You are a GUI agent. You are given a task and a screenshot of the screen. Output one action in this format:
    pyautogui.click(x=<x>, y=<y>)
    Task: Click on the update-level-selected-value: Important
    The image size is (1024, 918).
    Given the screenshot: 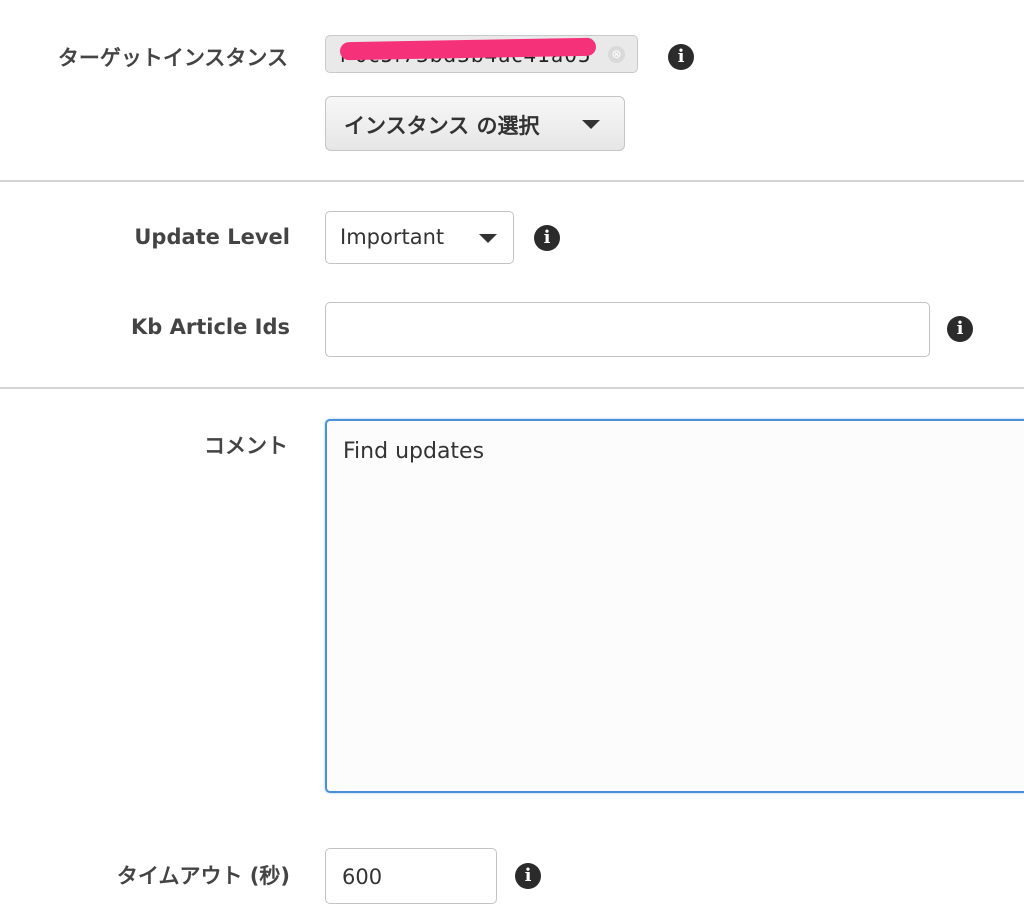 What is the action you would take?
    pyautogui.click(x=392, y=237)
    